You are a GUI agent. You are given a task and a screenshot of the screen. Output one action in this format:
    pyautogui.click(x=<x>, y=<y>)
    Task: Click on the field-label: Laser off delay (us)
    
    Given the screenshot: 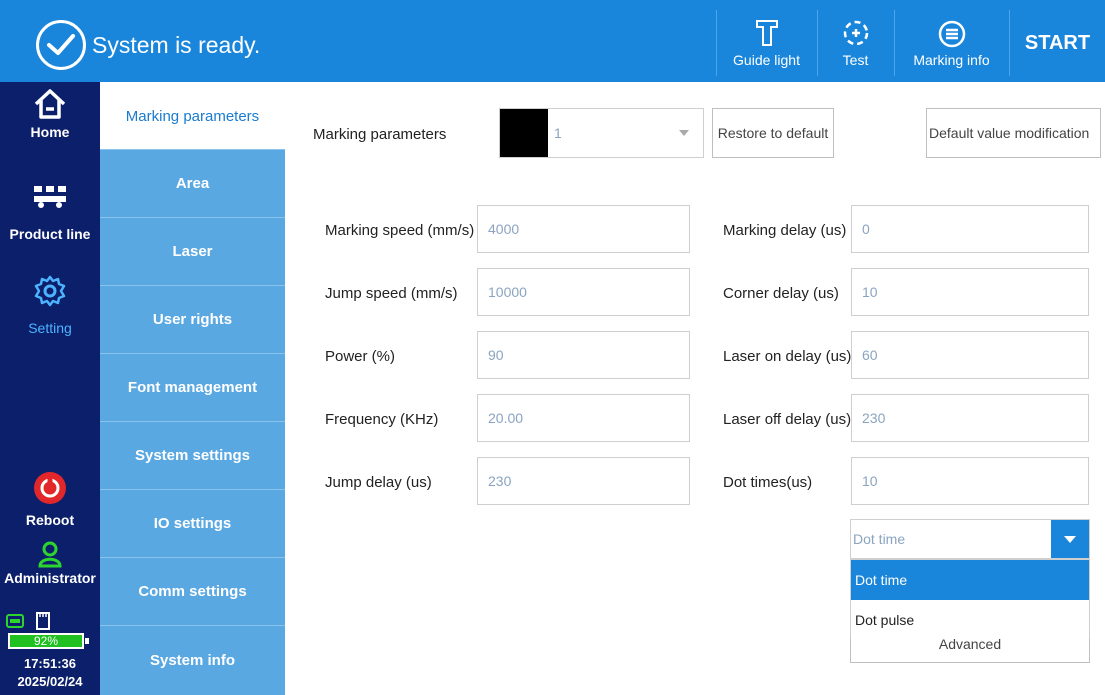 What is the action you would take?
    pyautogui.click(x=787, y=419)
    